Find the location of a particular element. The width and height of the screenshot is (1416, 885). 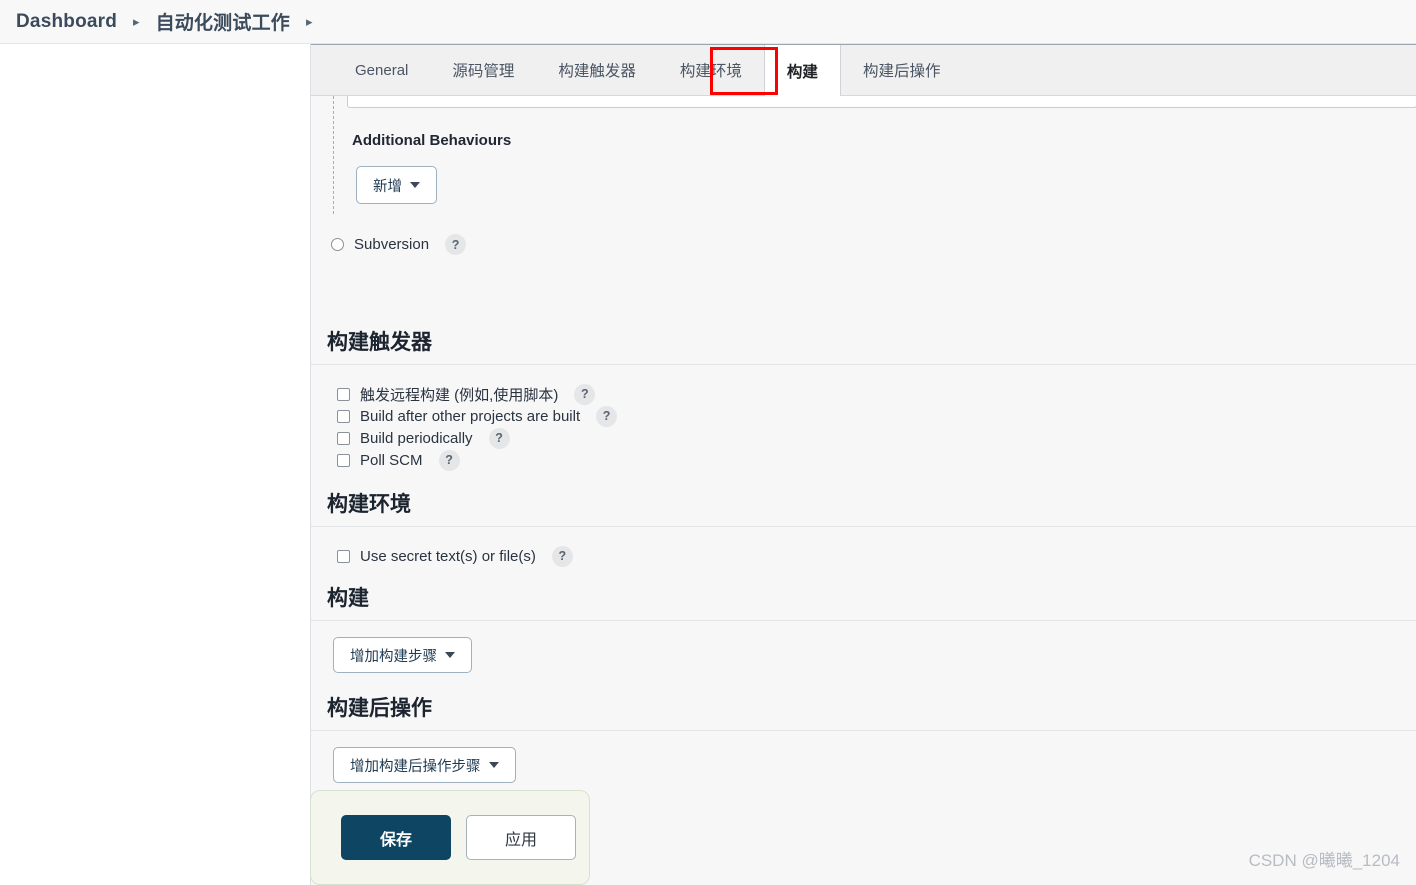

breadcrumb-item-job: 自动化测试工作 is located at coordinates (223, 21).